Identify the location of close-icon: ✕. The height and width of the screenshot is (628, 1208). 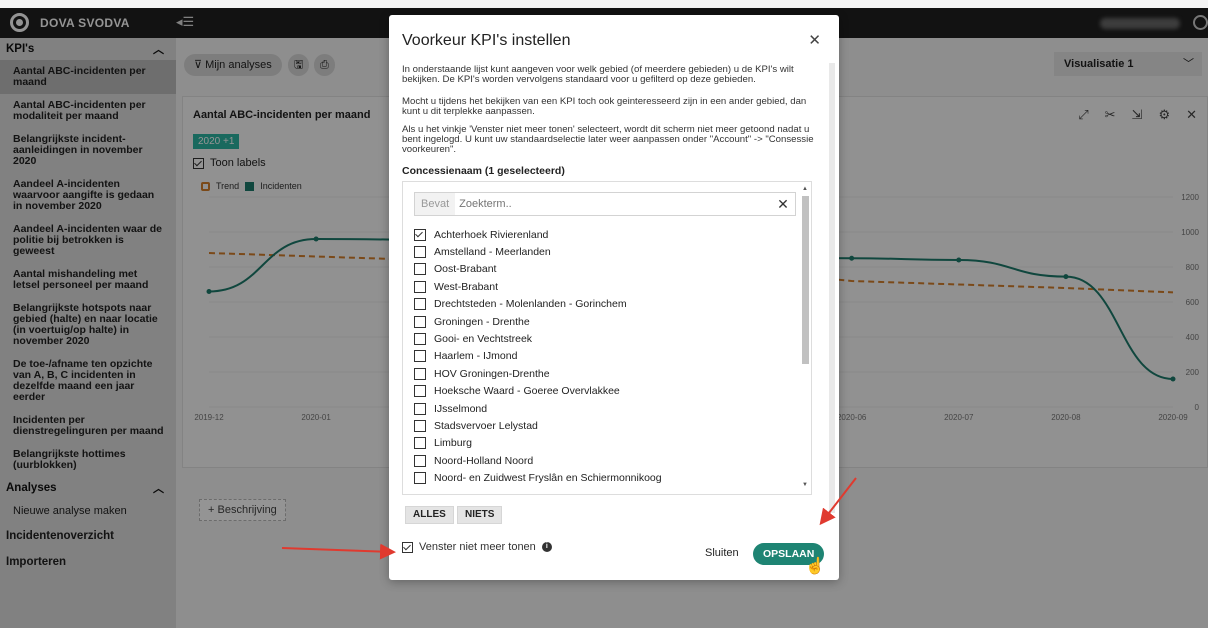
(814, 40).